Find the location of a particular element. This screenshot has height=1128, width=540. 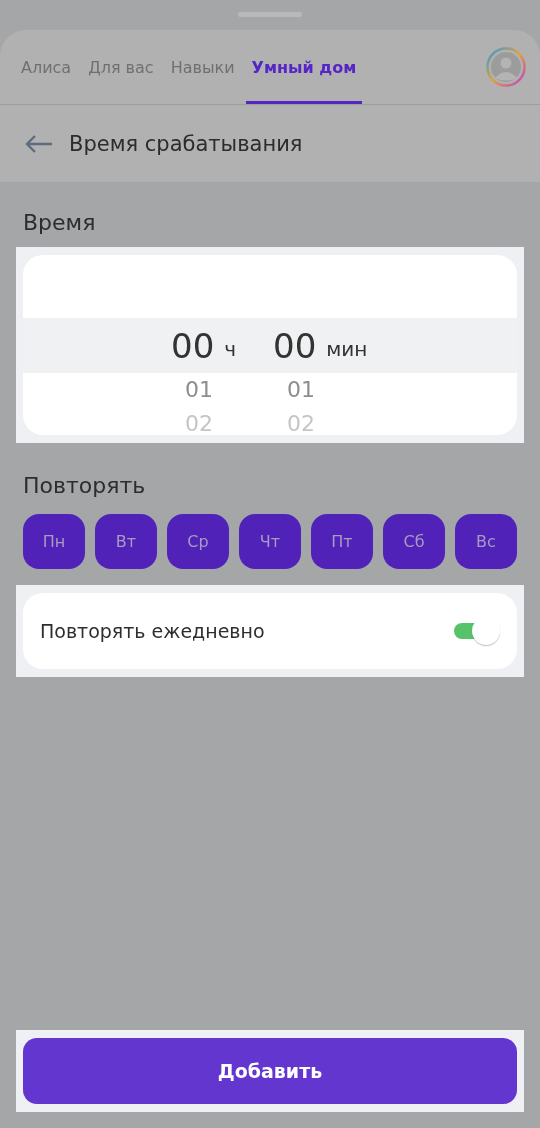

add-button: Добавить is located at coordinates (270, 1071).